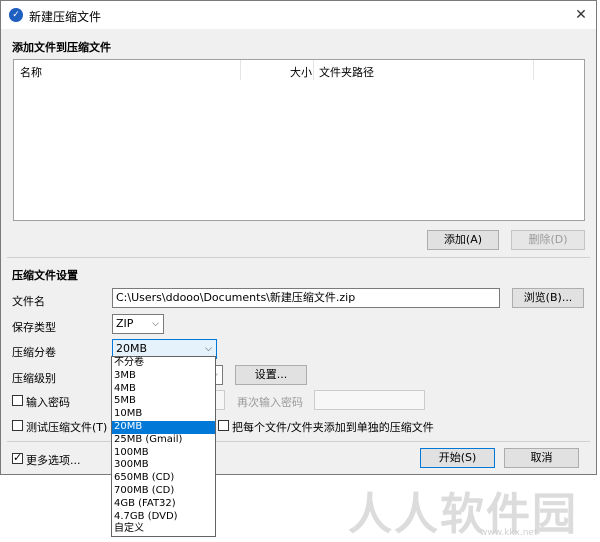 This screenshot has height=542, width=600. What do you see at coordinates (306, 298) in the screenshot?
I see `filename-input: C:\Users\ddooo\Documents\新建压缩文件.zip` at bounding box center [306, 298].